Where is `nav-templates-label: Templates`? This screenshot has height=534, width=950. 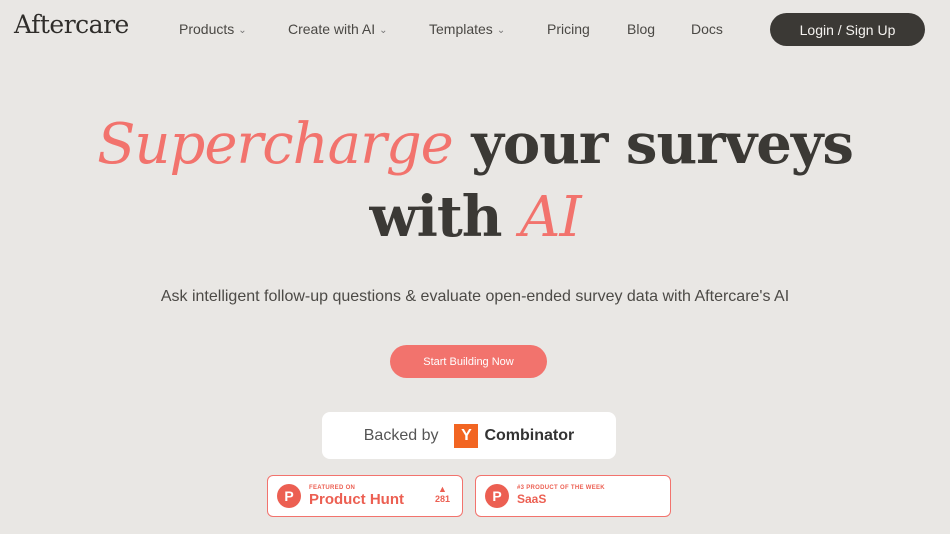 nav-templates-label: Templates is located at coordinates (461, 29).